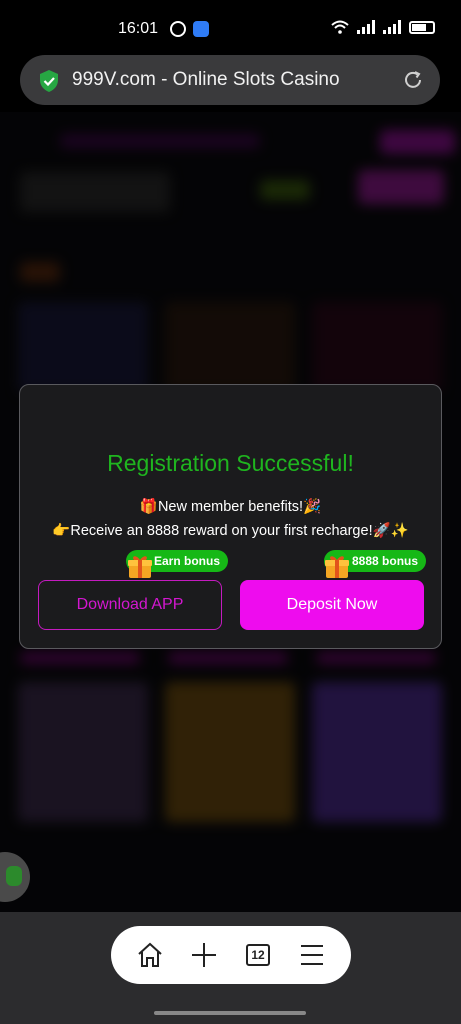 This screenshot has width=461, height=1024. What do you see at coordinates (230, 1013) in the screenshot?
I see `home-indicator` at bounding box center [230, 1013].